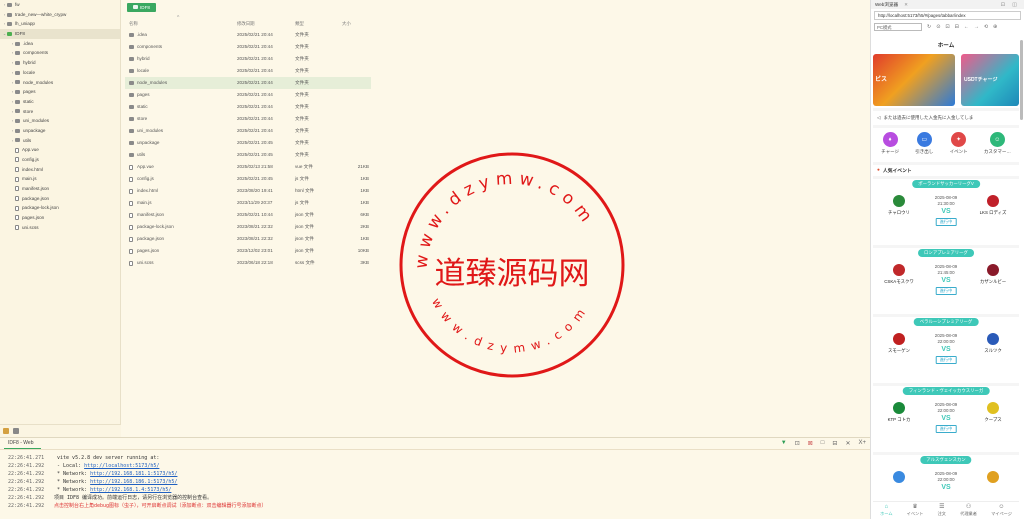 The height and width of the screenshot is (519, 1024). Describe the element at coordinates (248, 47) in the screenshot. I see `file-row: components 2025/02/21 20:44 文件夹` at that location.